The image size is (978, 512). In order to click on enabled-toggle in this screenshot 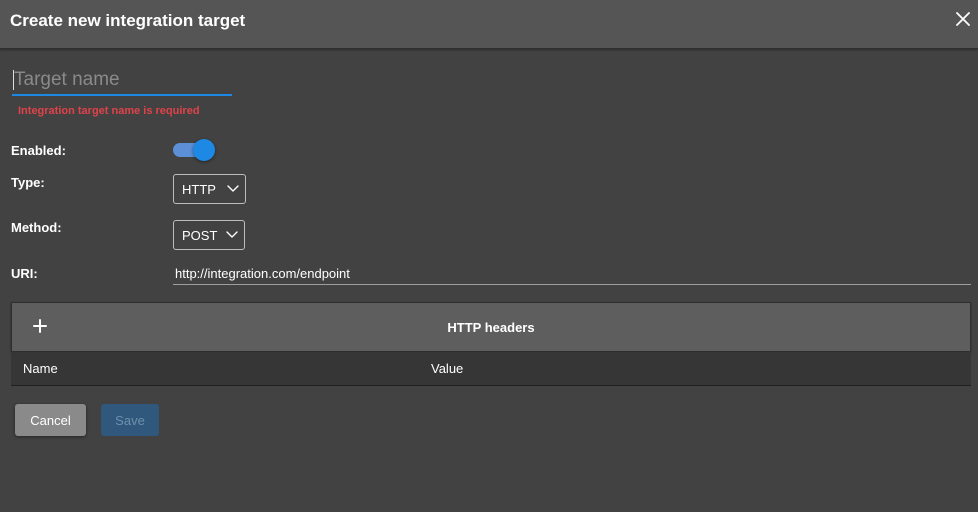, I will do `click(194, 150)`.